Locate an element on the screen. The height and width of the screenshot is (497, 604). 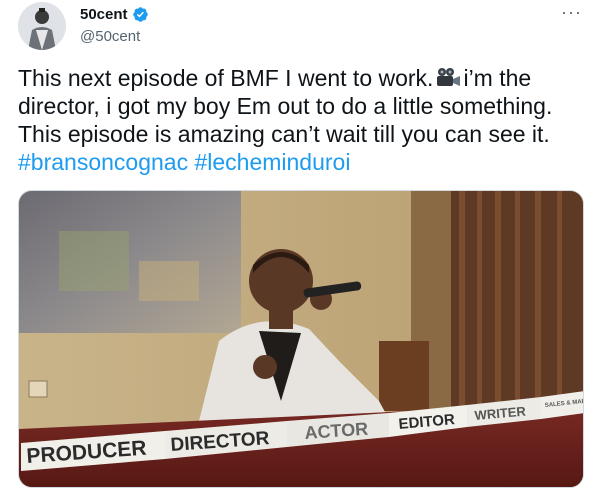
hashtag-link: #bransoncognac is located at coordinates (103, 162).